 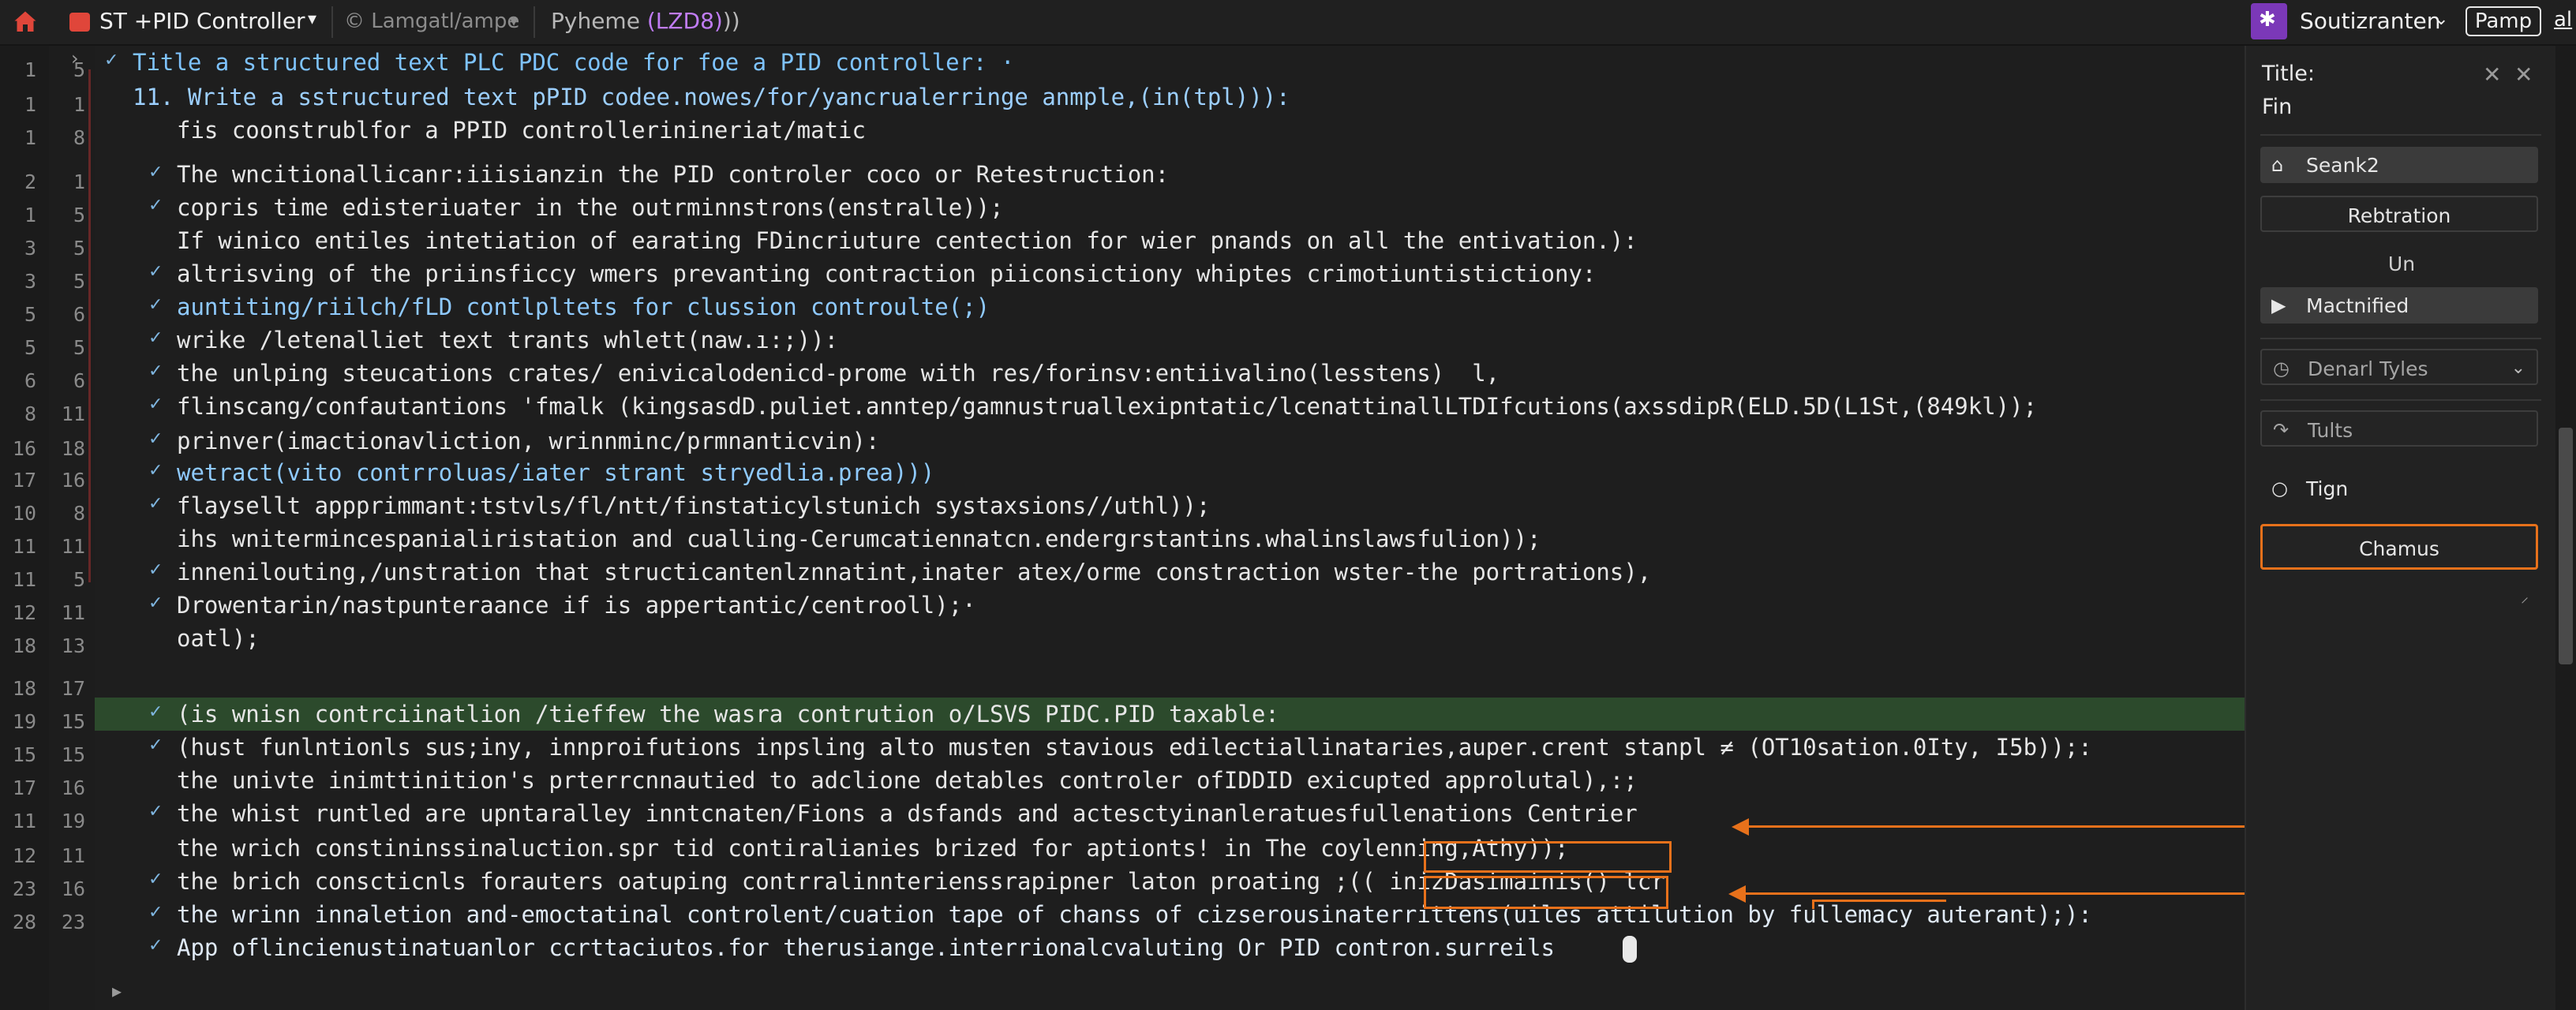 I want to click on scrollbar, so click(x=2565, y=528).